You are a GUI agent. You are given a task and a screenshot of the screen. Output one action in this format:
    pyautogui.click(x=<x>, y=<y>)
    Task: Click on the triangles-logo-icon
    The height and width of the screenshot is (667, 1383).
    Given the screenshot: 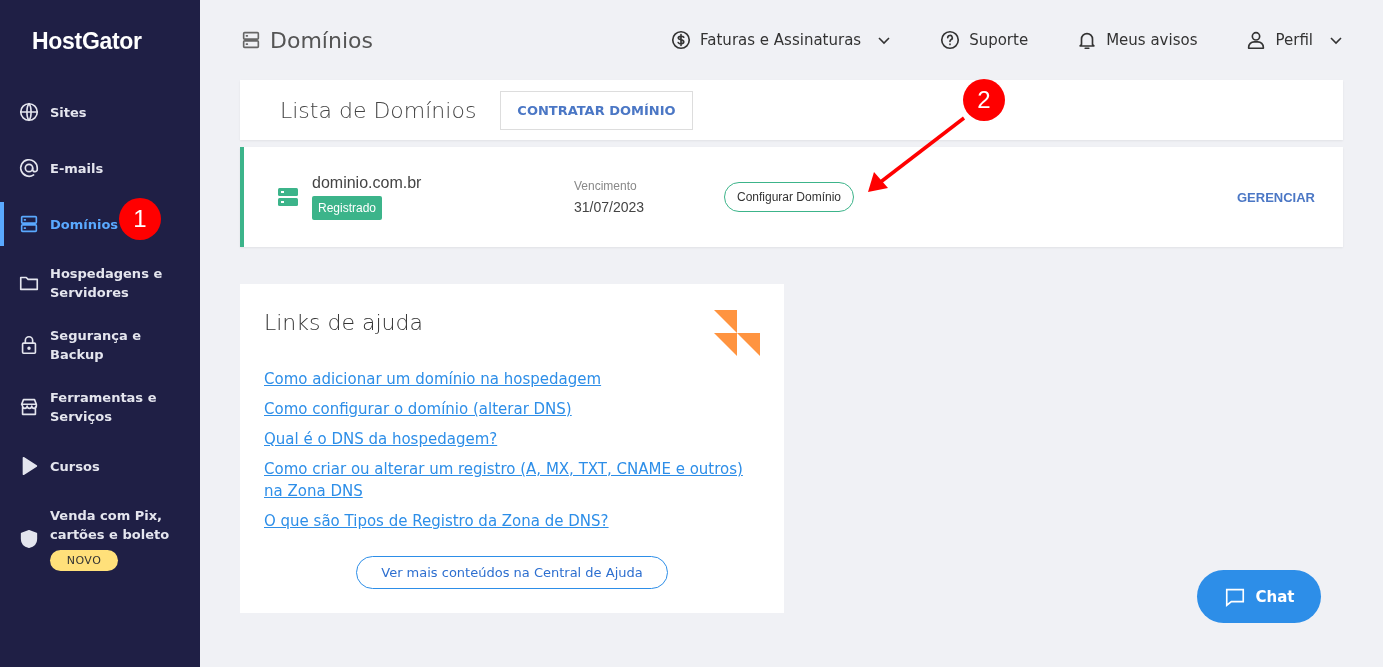 What is the action you would take?
    pyautogui.click(x=737, y=333)
    